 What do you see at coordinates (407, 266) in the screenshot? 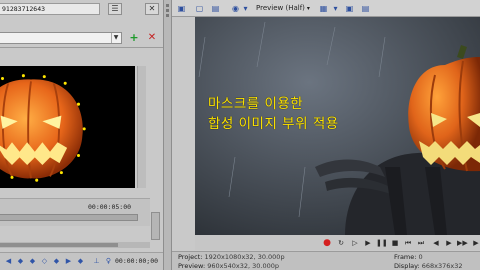
I see `display-label: Display:` at bounding box center [407, 266].